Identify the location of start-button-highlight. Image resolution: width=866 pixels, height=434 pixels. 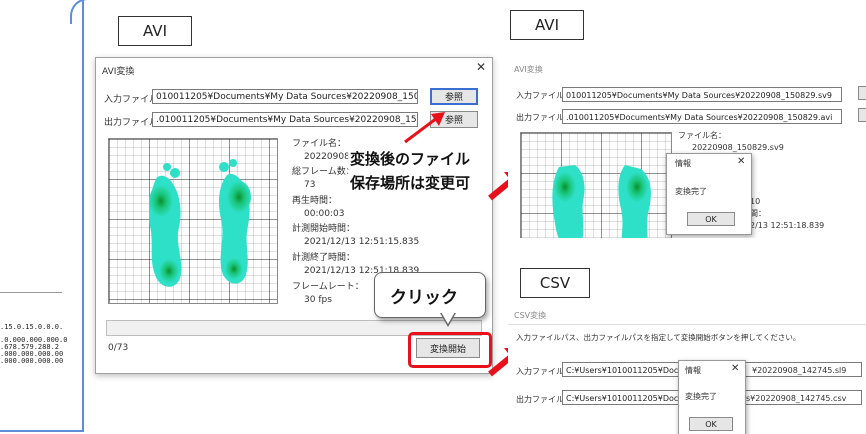
(450, 350).